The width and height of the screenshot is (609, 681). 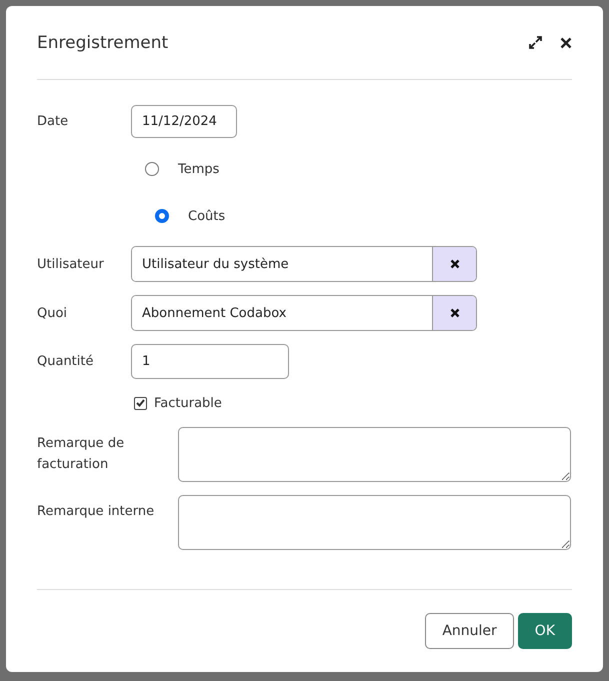 What do you see at coordinates (199, 169) in the screenshot?
I see `radio-label: Temps` at bounding box center [199, 169].